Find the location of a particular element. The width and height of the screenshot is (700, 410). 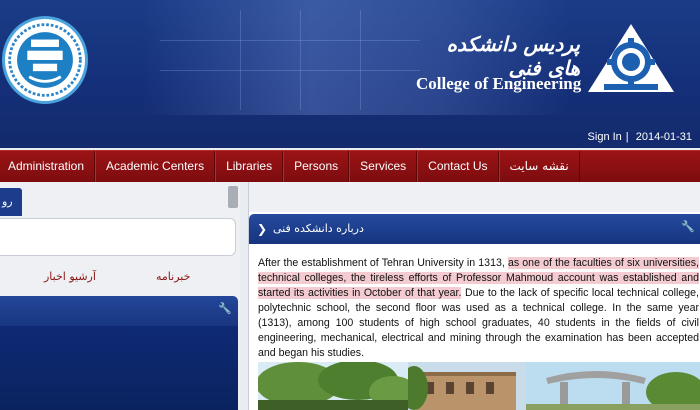

campus-photo-monument is located at coordinates (613, 386).